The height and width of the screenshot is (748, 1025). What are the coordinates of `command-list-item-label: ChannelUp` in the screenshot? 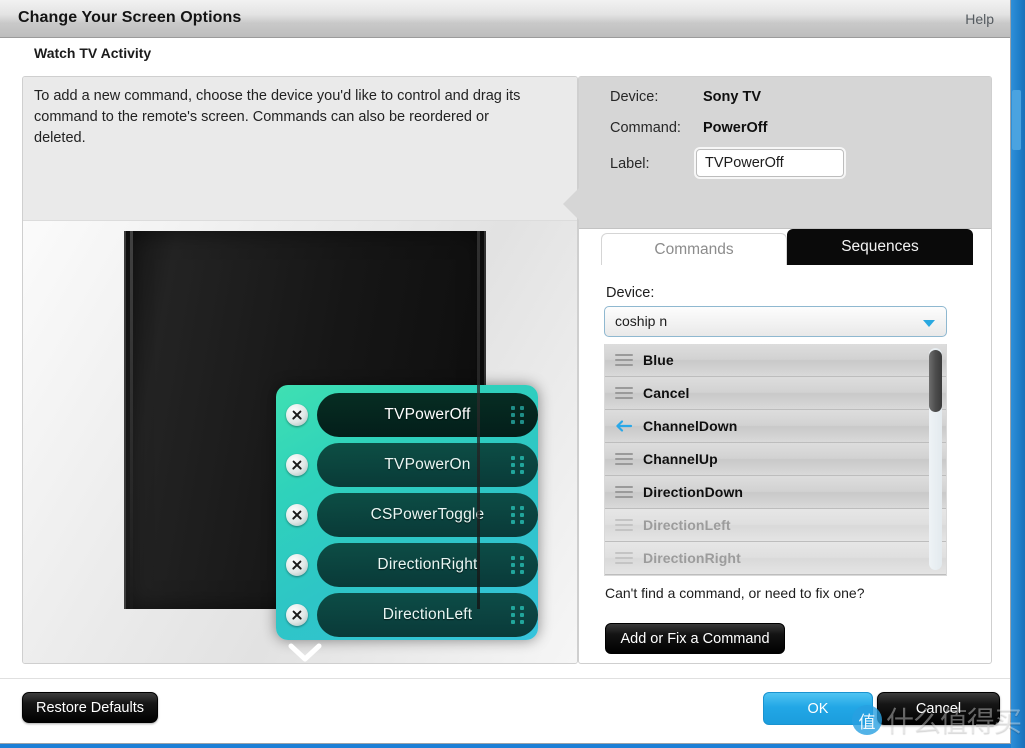 It's located at (680, 459).